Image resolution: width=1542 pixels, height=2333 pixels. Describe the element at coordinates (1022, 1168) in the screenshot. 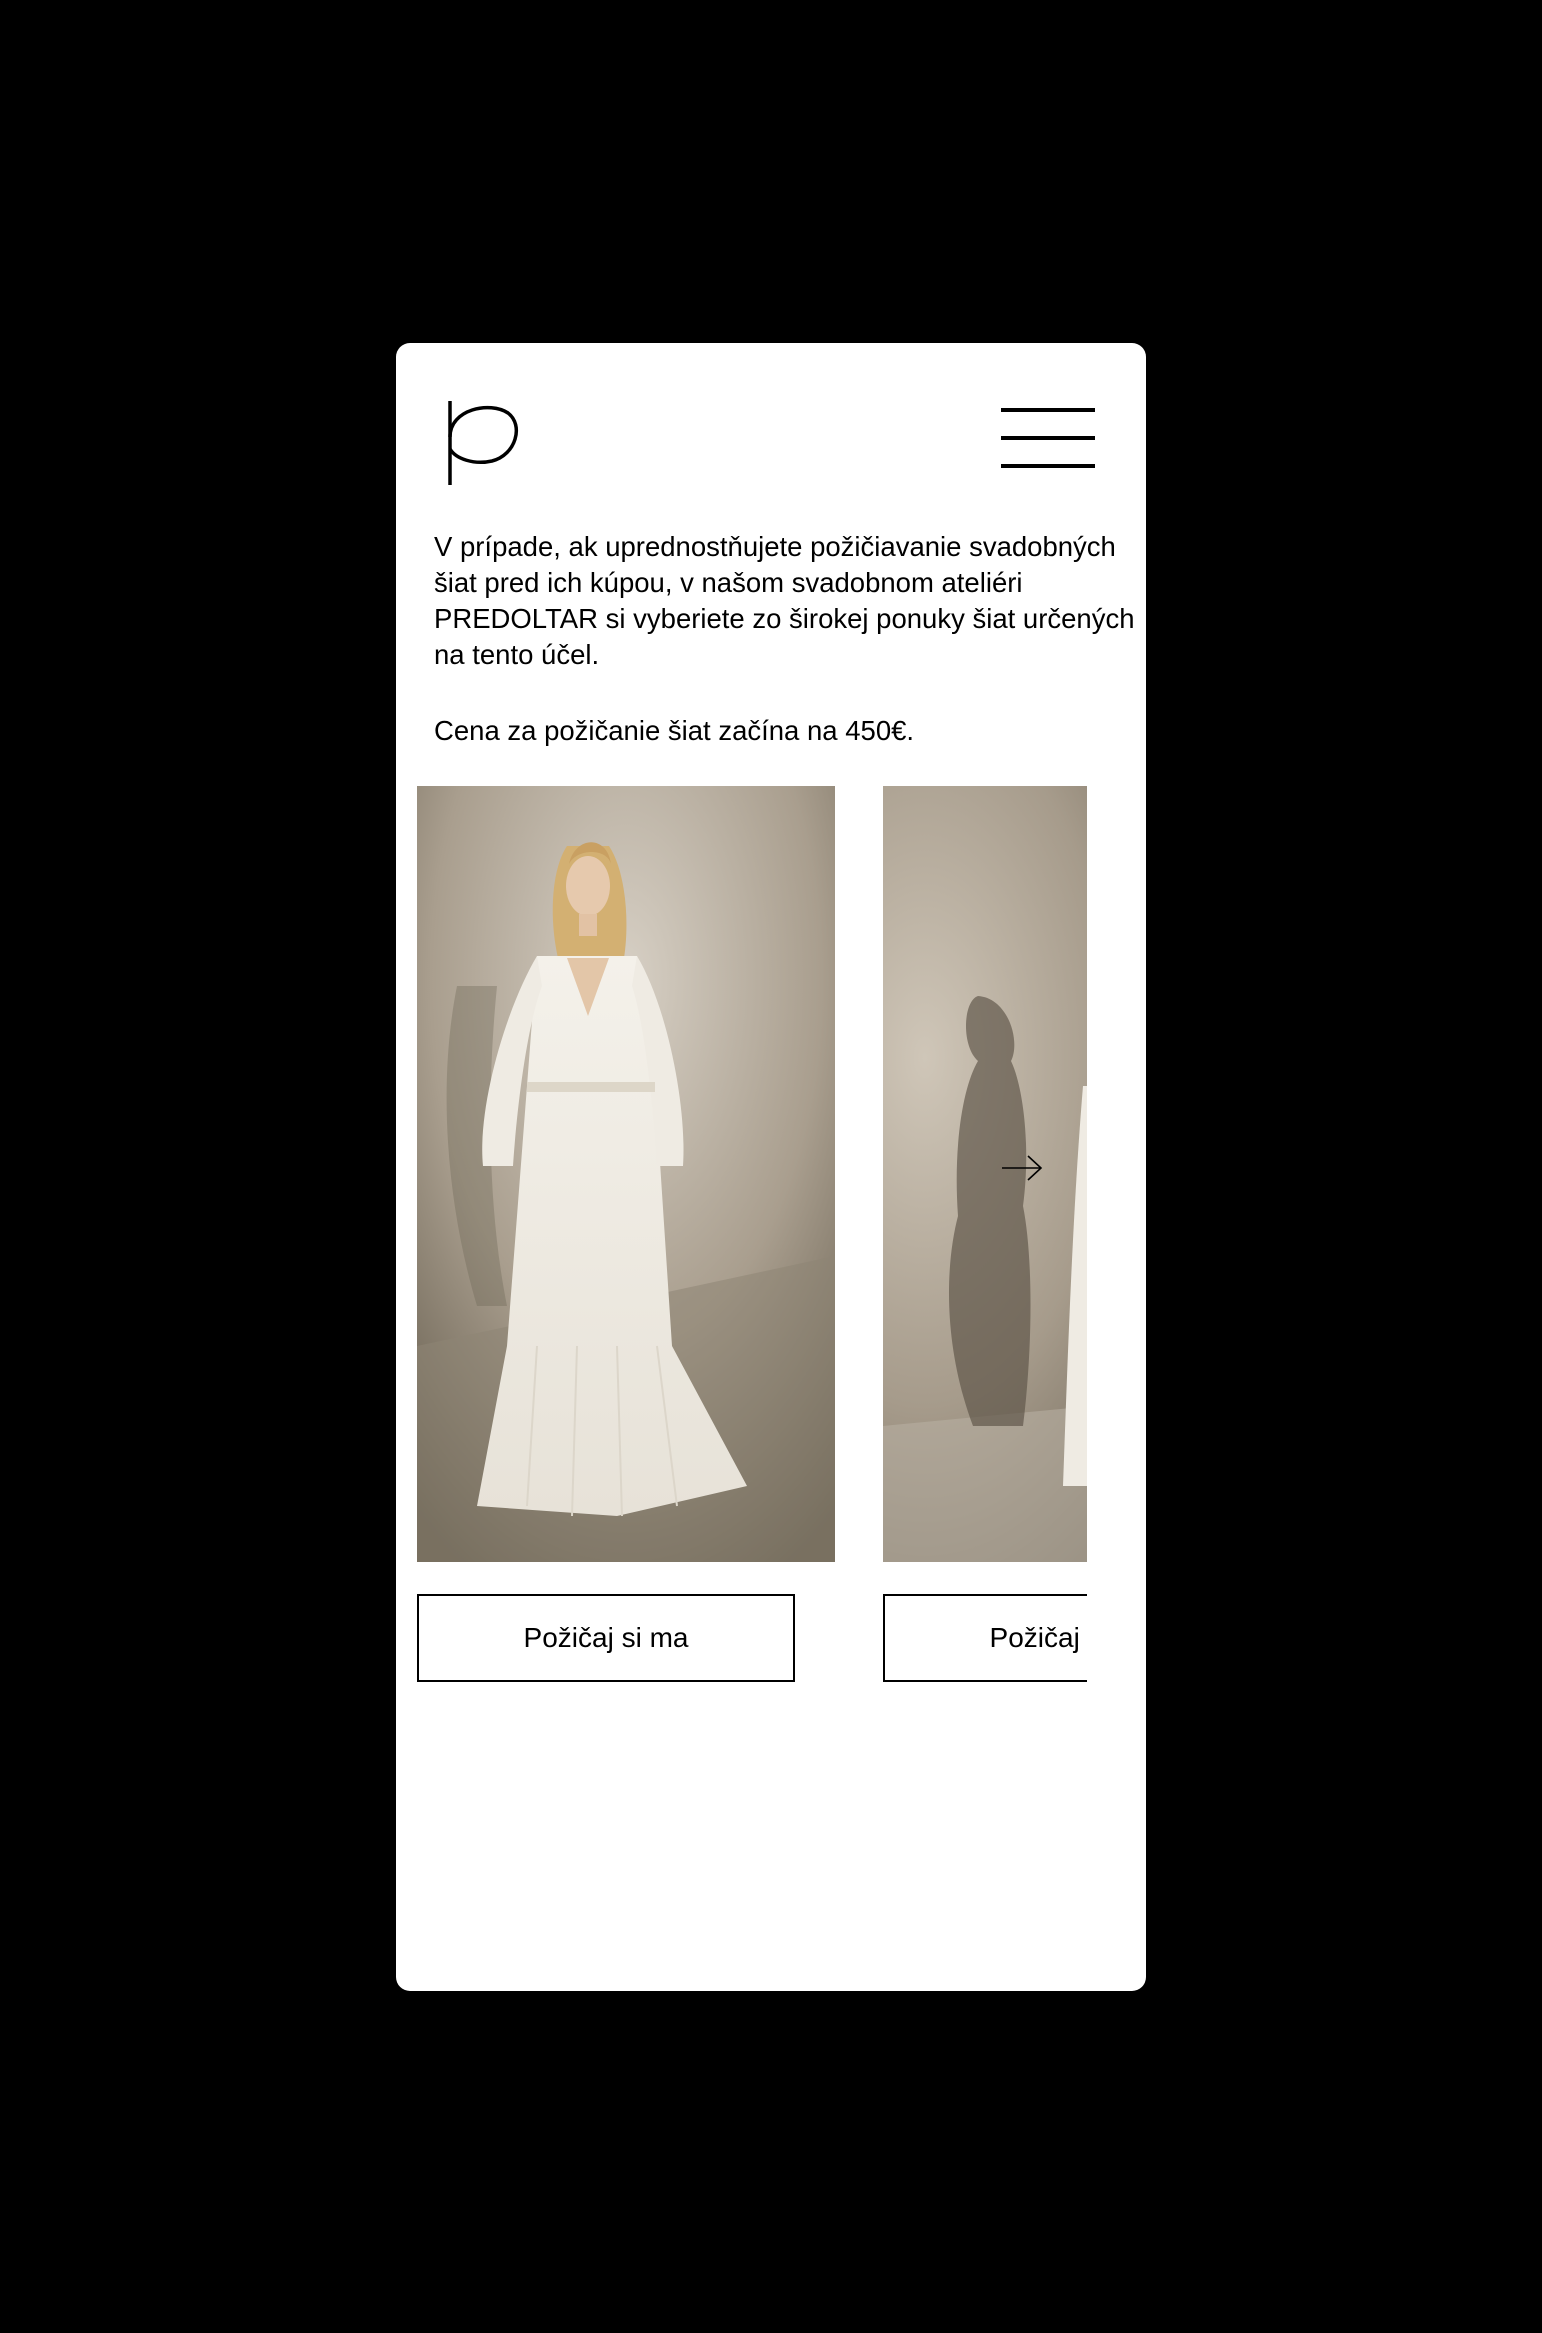

I see `arrow-right-icon` at that location.